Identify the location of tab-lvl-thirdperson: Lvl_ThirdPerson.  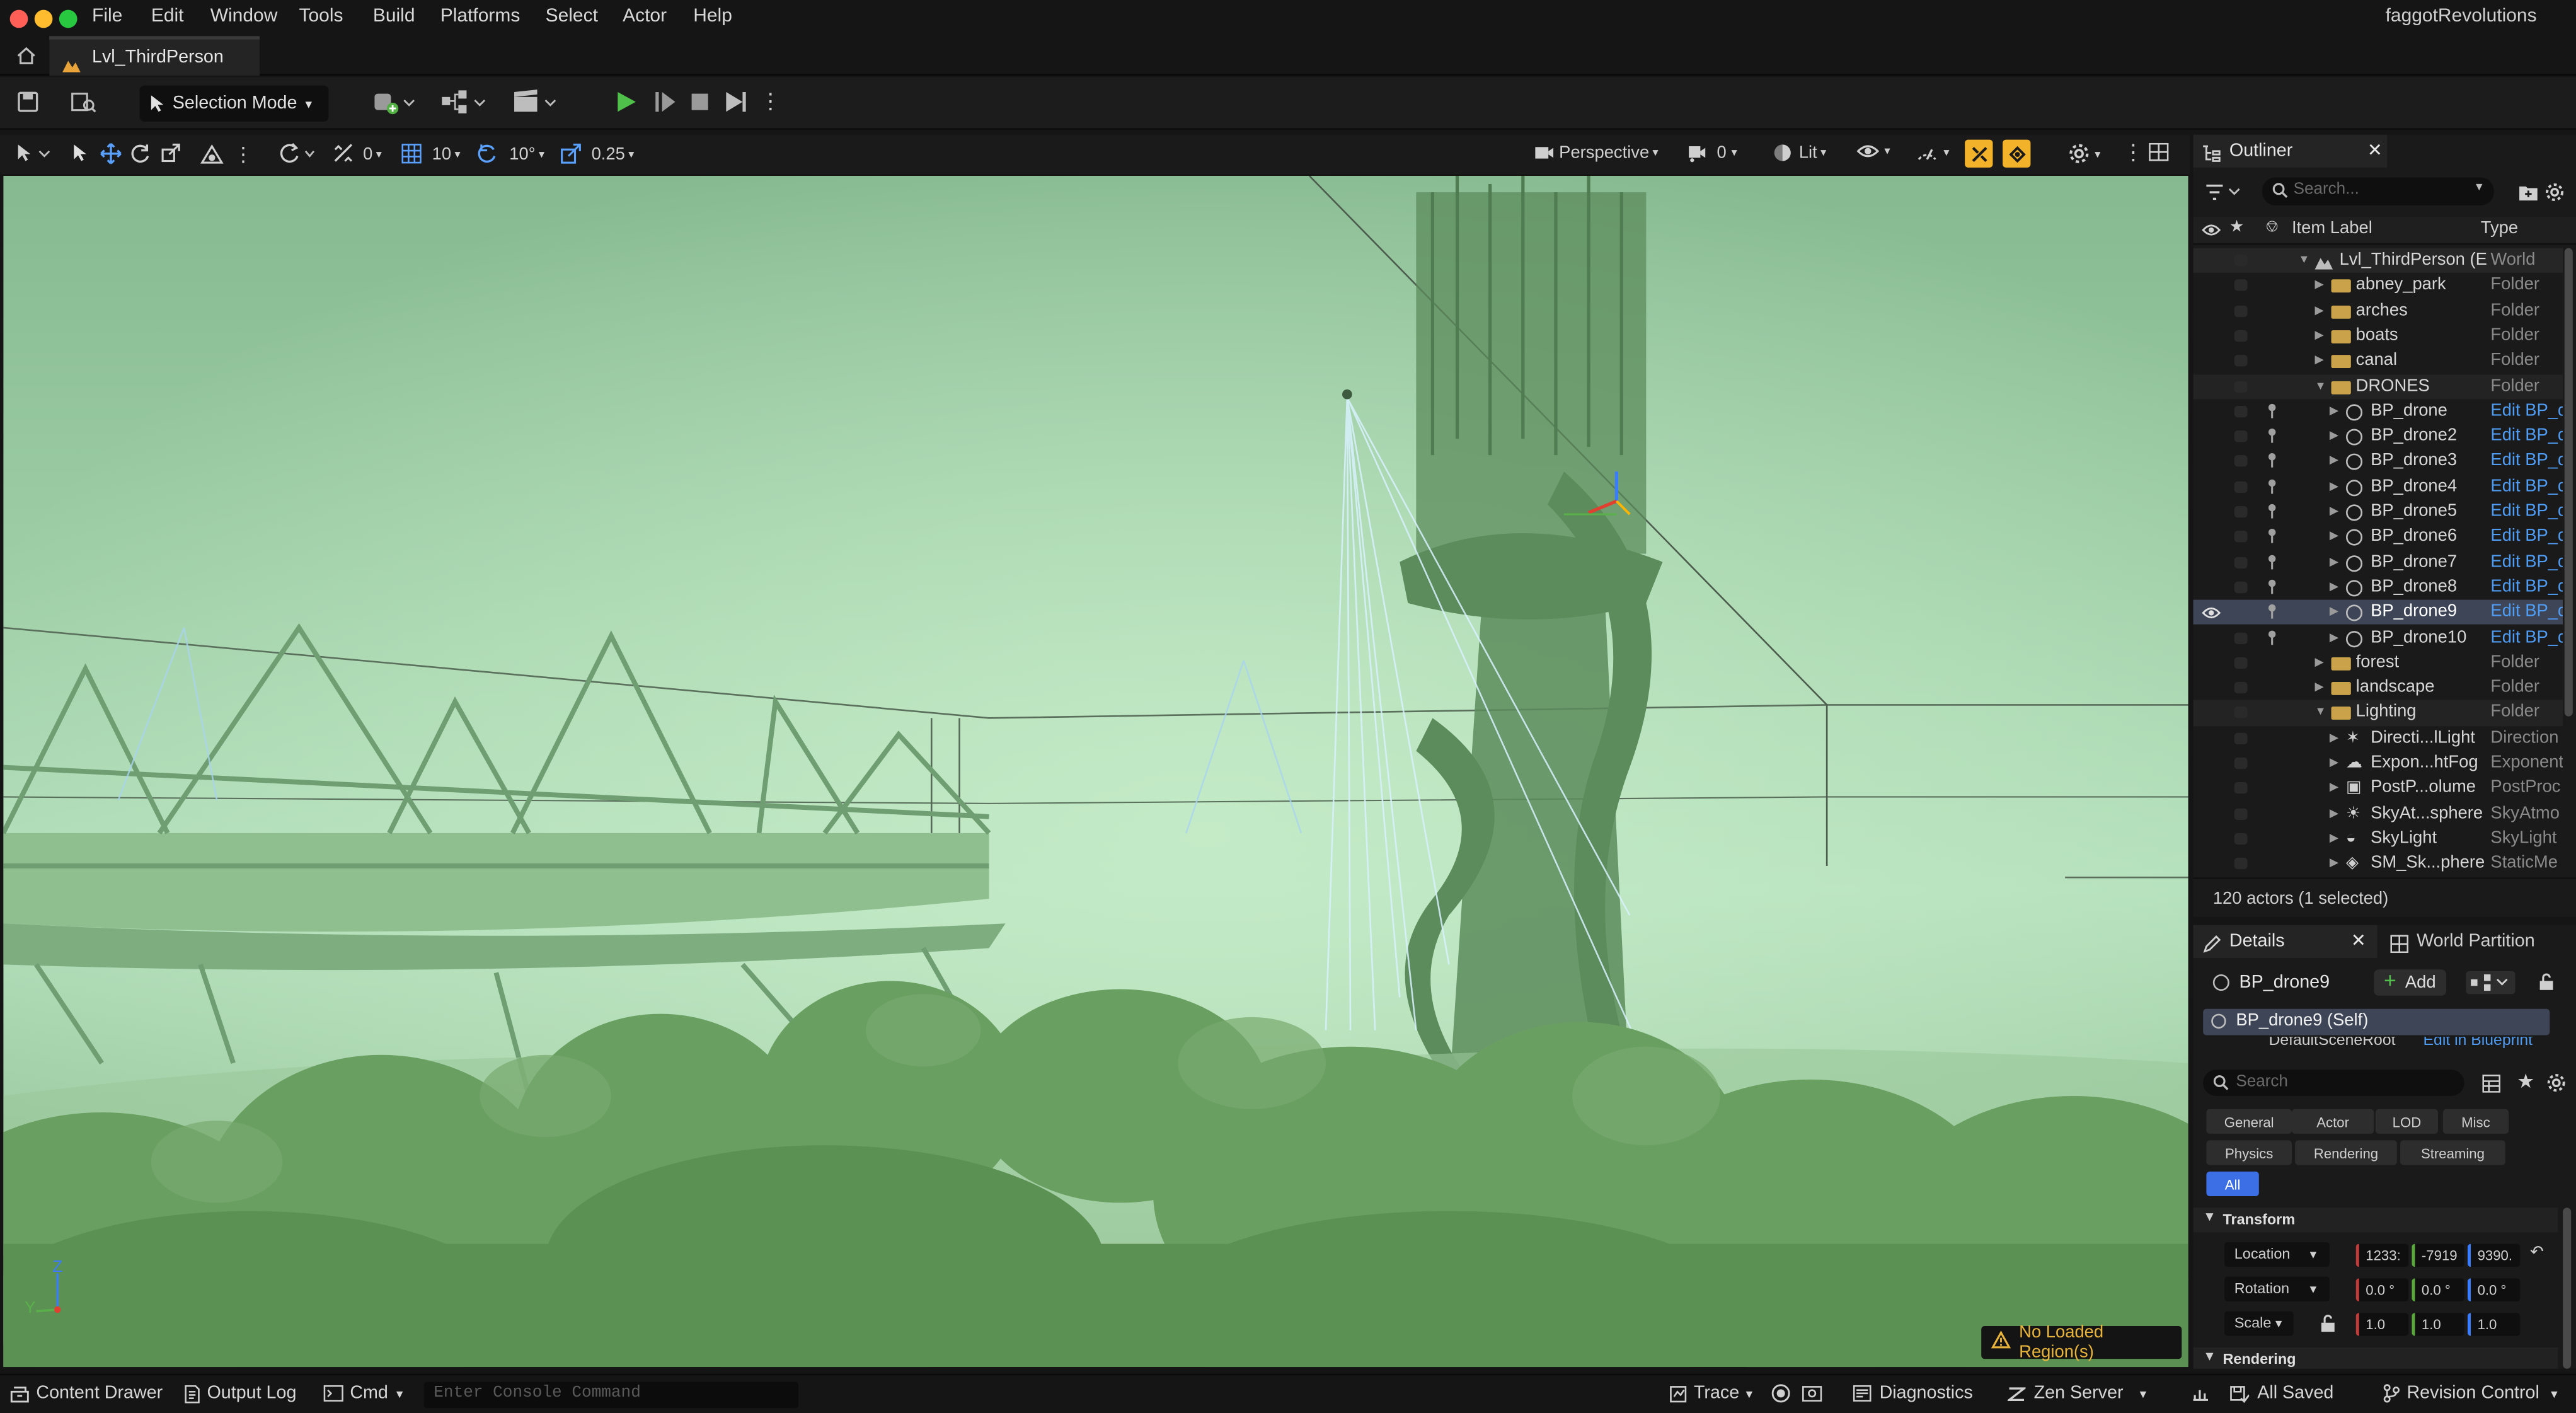
(154, 56).